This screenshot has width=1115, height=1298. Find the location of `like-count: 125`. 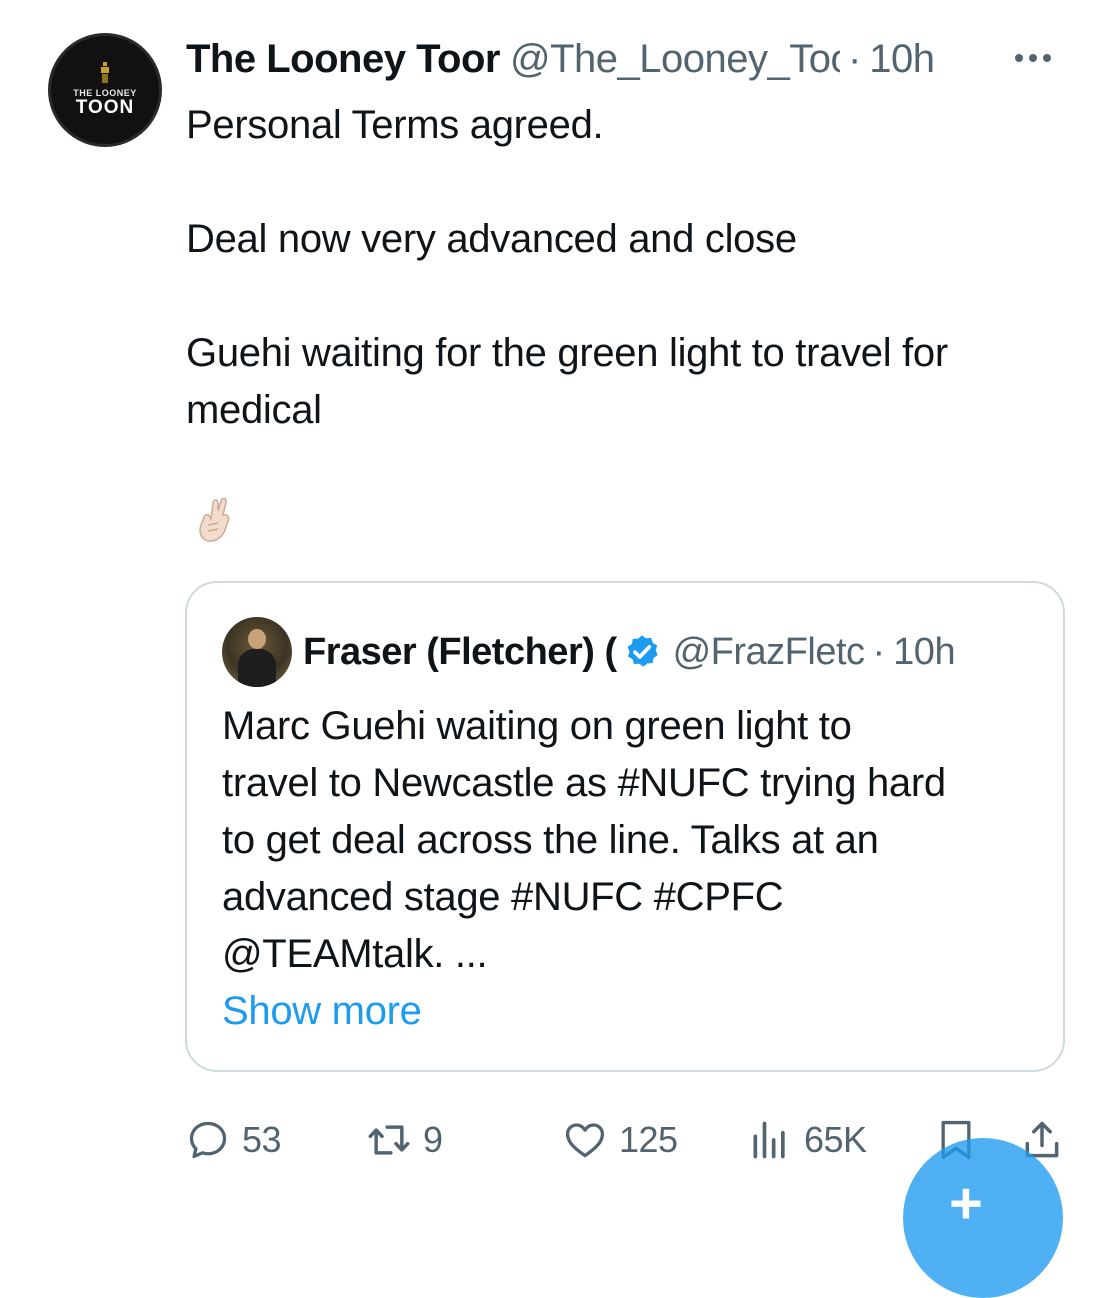

like-count: 125 is located at coordinates (648, 1139).